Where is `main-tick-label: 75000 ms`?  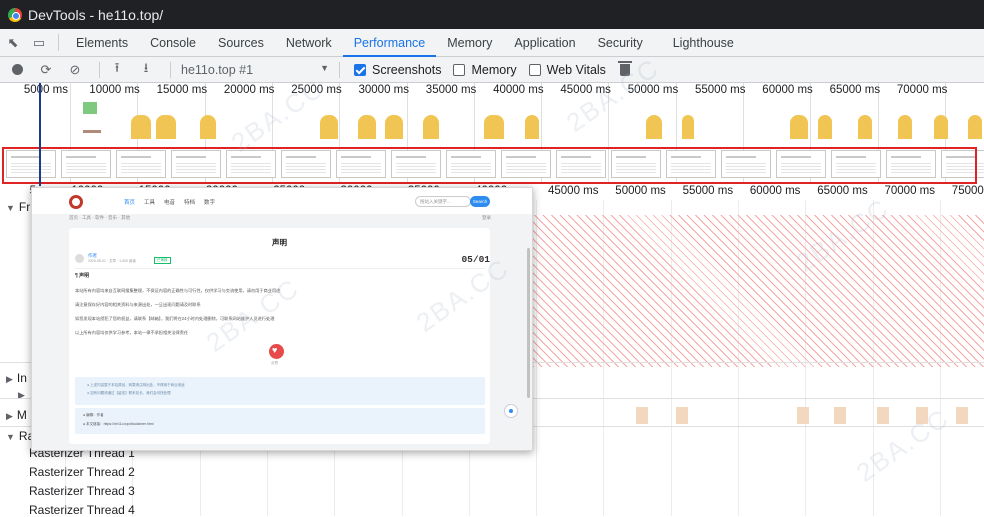 main-tick-label: 75000 ms is located at coordinates (967, 191).